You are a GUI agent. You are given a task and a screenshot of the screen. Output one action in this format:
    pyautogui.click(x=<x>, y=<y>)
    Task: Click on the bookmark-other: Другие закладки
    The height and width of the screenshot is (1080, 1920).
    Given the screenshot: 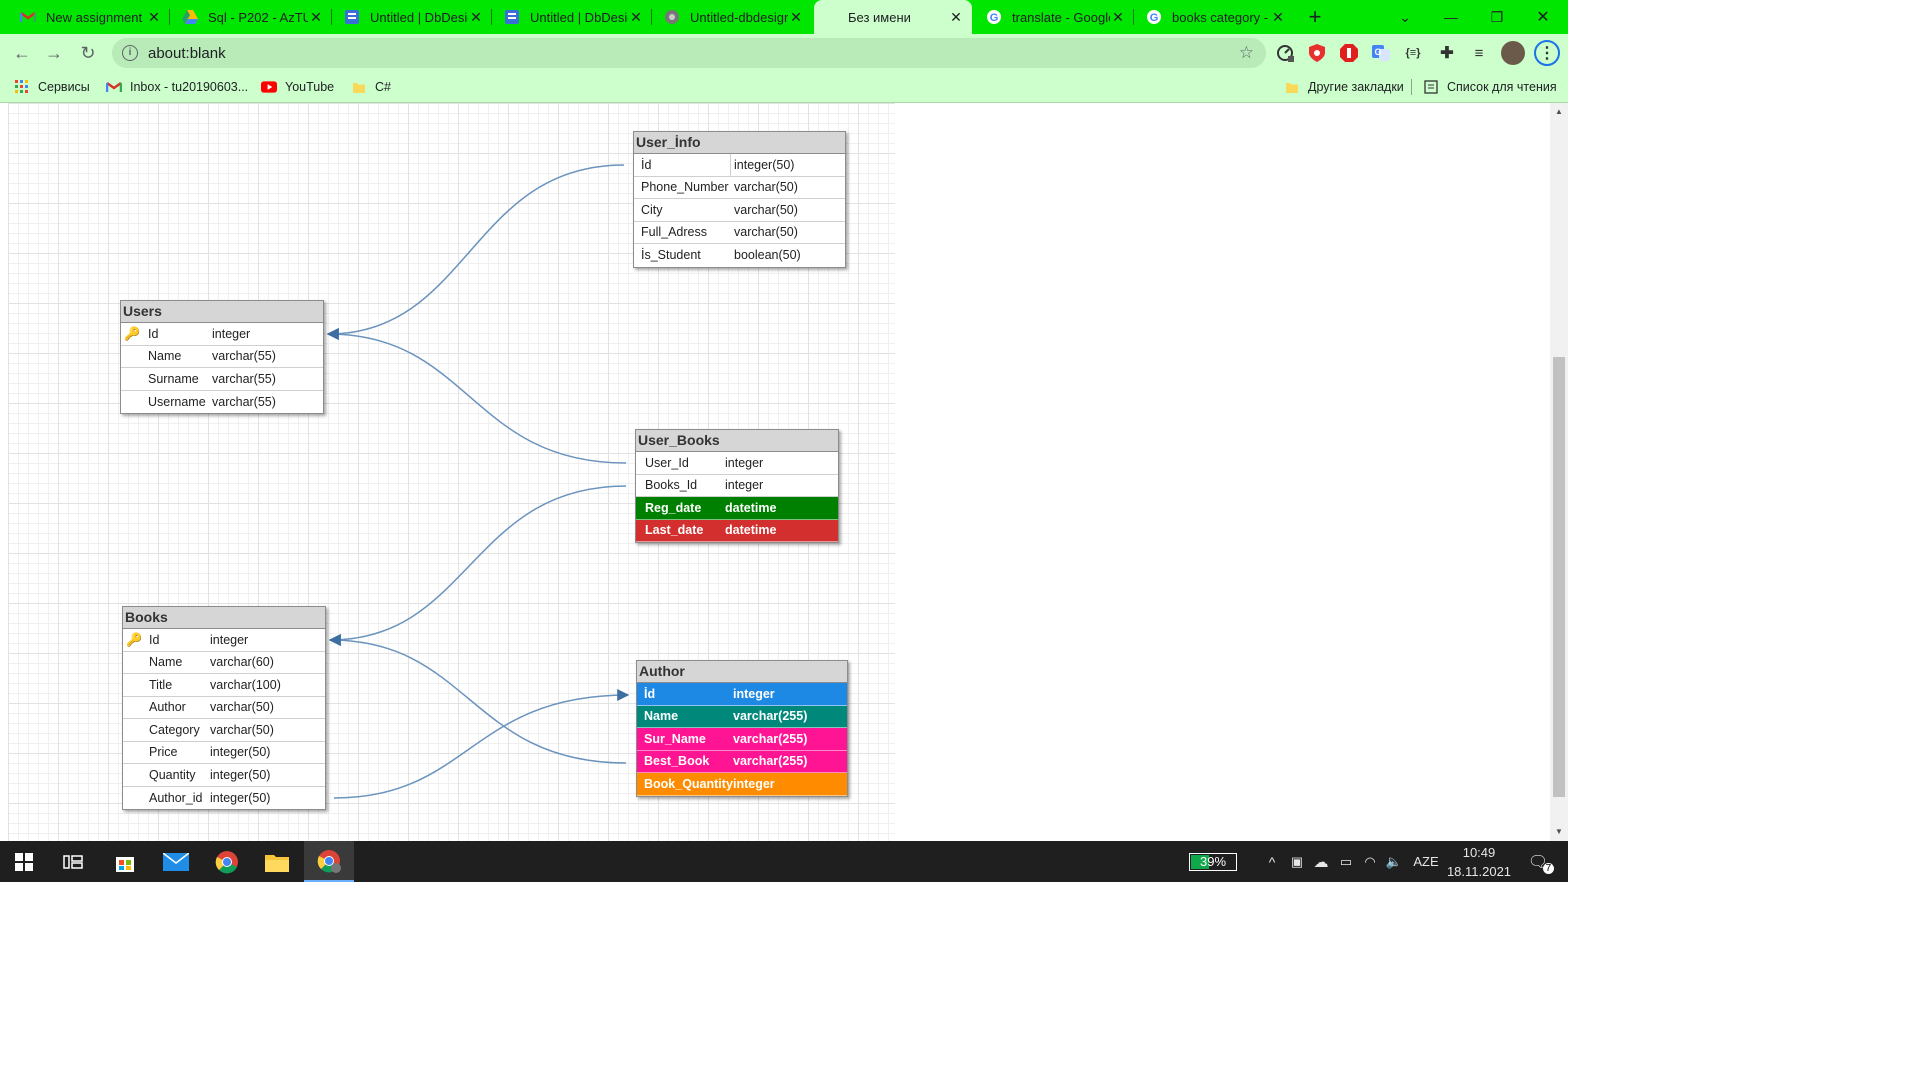 What is the action you would take?
    pyautogui.click(x=1344, y=87)
    